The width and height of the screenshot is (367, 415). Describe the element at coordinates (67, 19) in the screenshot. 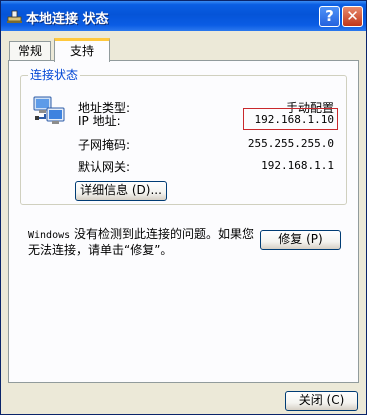

I see `window-title: 本地连接 状态` at that location.